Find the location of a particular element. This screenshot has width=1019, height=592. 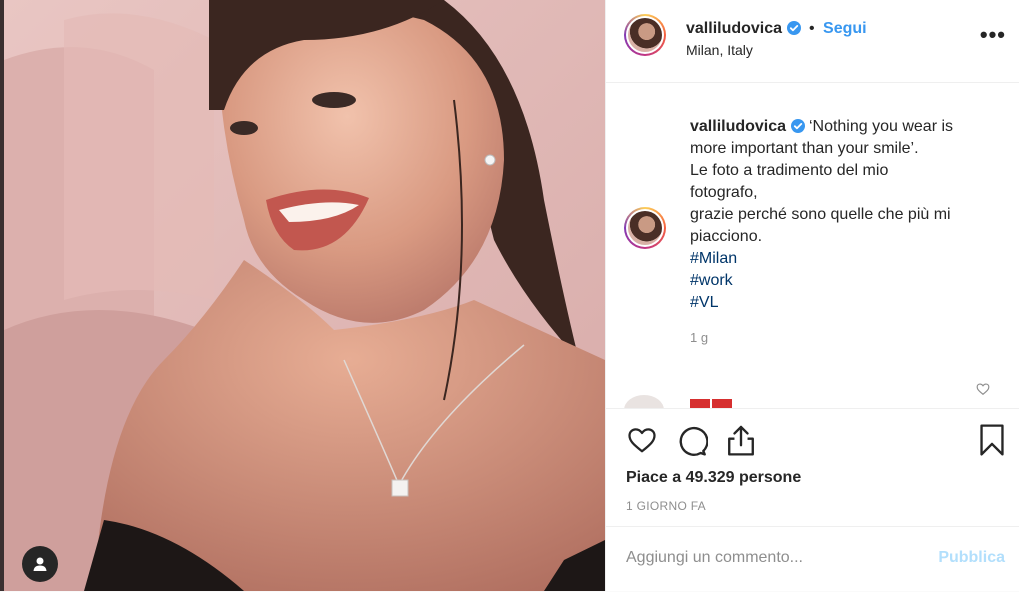

author-avatar is located at coordinates (645, 35).